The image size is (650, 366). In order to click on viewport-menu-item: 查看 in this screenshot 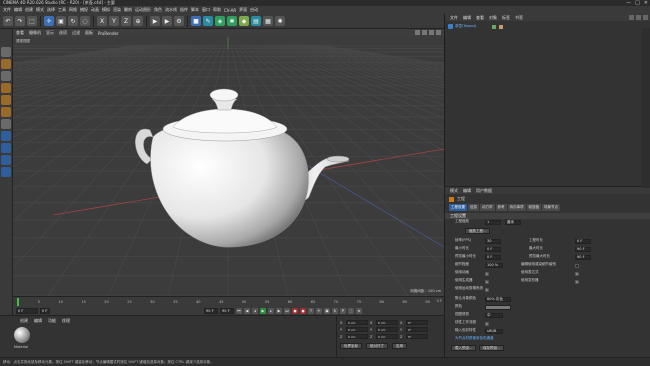, I will do `click(20, 33)`.